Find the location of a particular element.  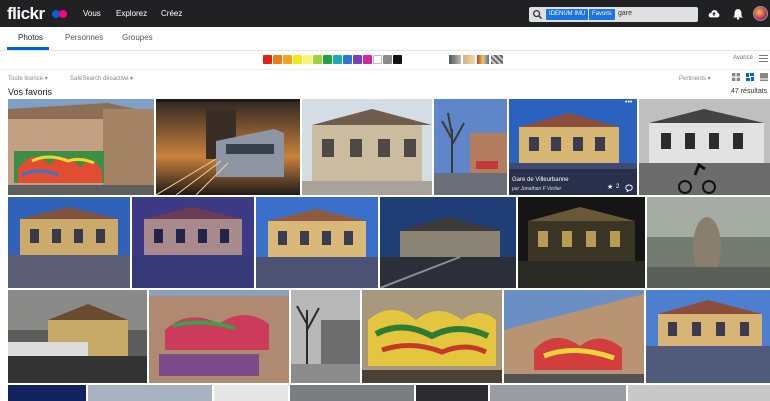

photo-author: par Jonathan F Verlier is located at coordinates (536, 189).